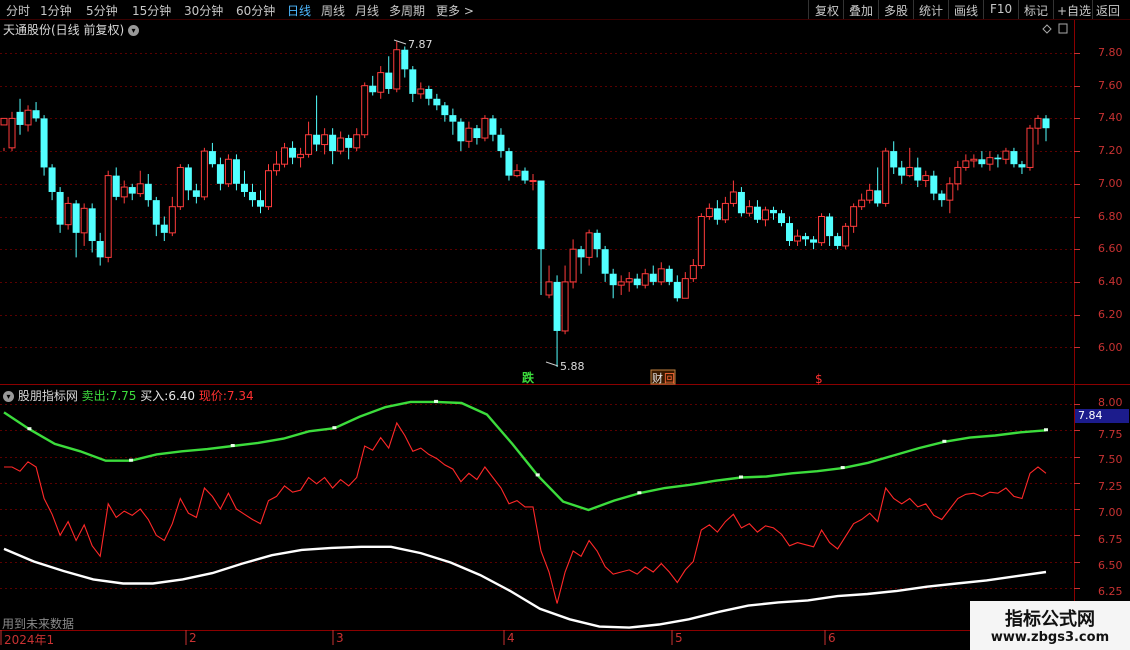 The height and width of the screenshot is (650, 1130). What do you see at coordinates (1110, 591) in the screenshot?
I see `indicator-tick: 6.25` at bounding box center [1110, 591].